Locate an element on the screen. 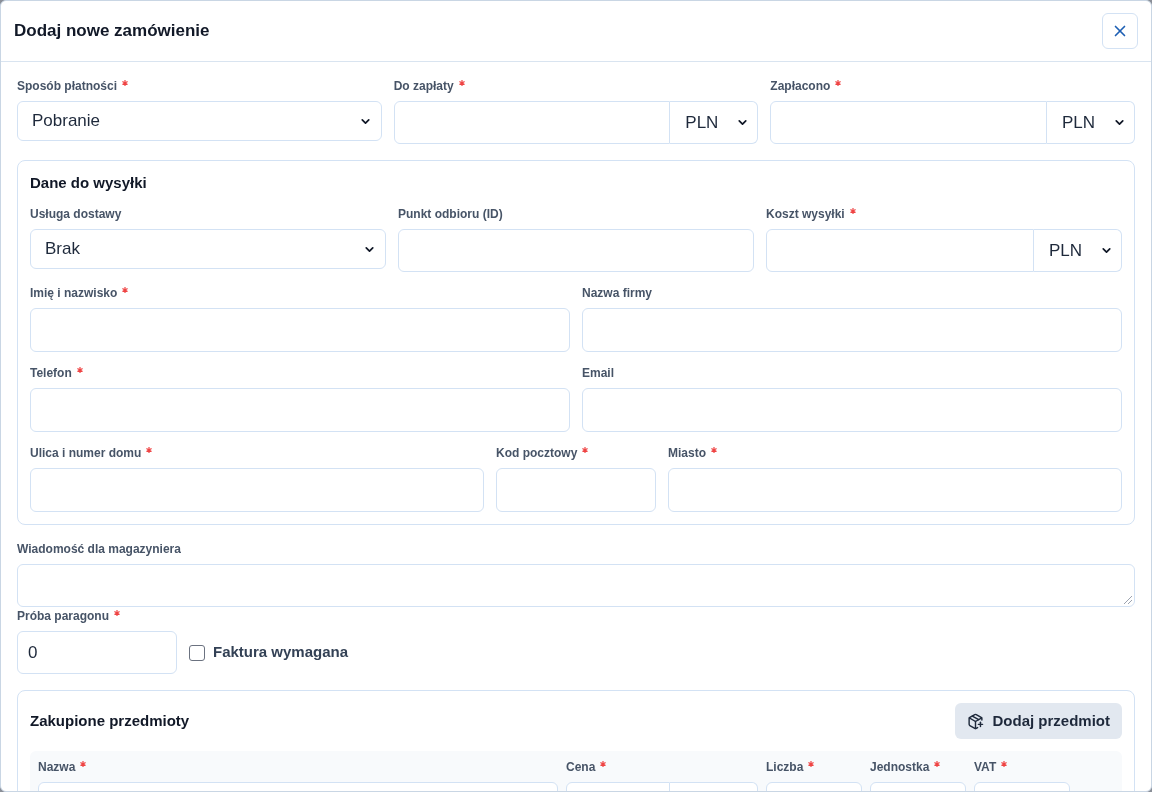 The height and width of the screenshot is (792, 1152). checkbox-label: Faktura wymagana is located at coordinates (281, 652).